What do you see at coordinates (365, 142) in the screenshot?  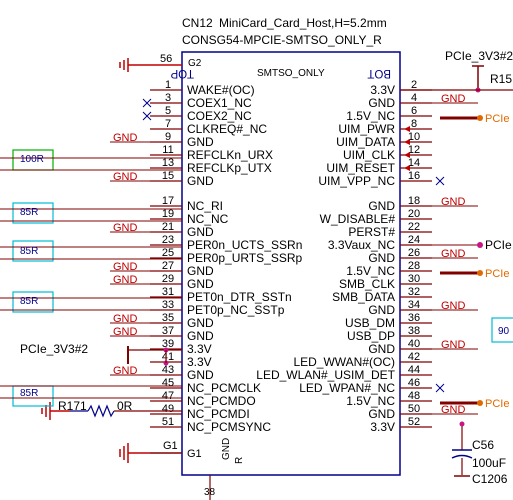 I see `right-pin-name: UIM_DATA` at bounding box center [365, 142].